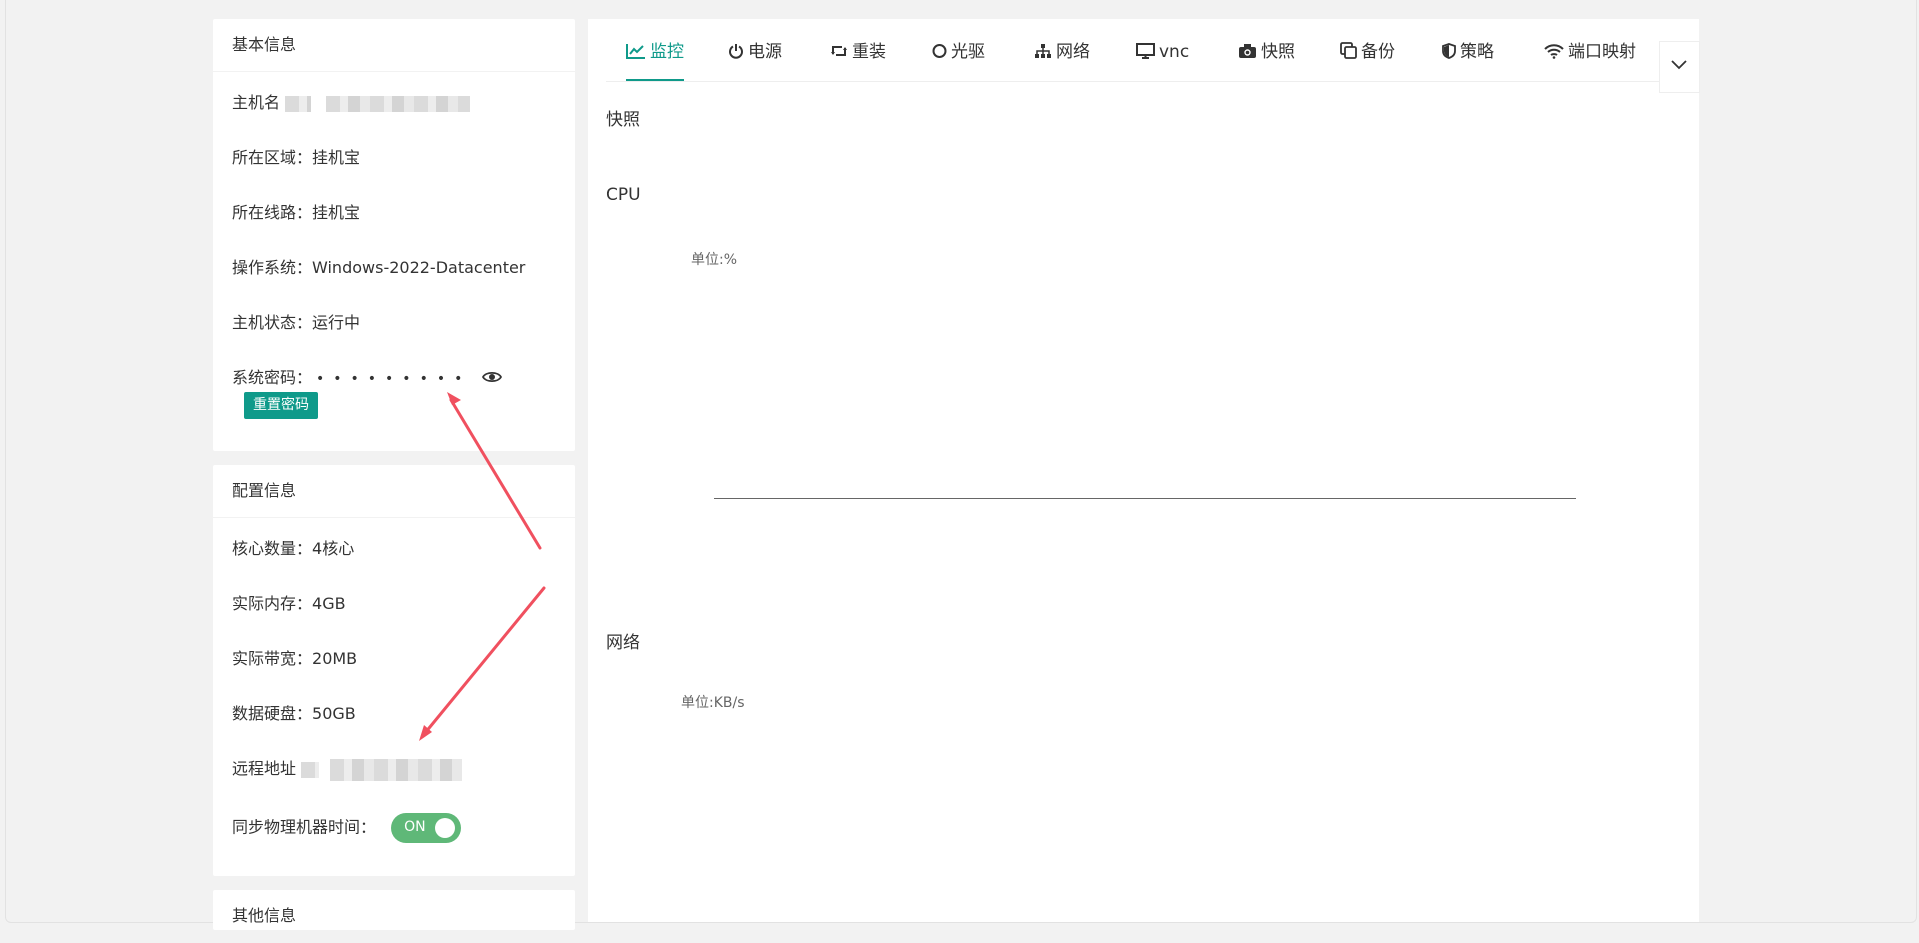  I want to click on os-label: 操作系统：, so click(272, 267).